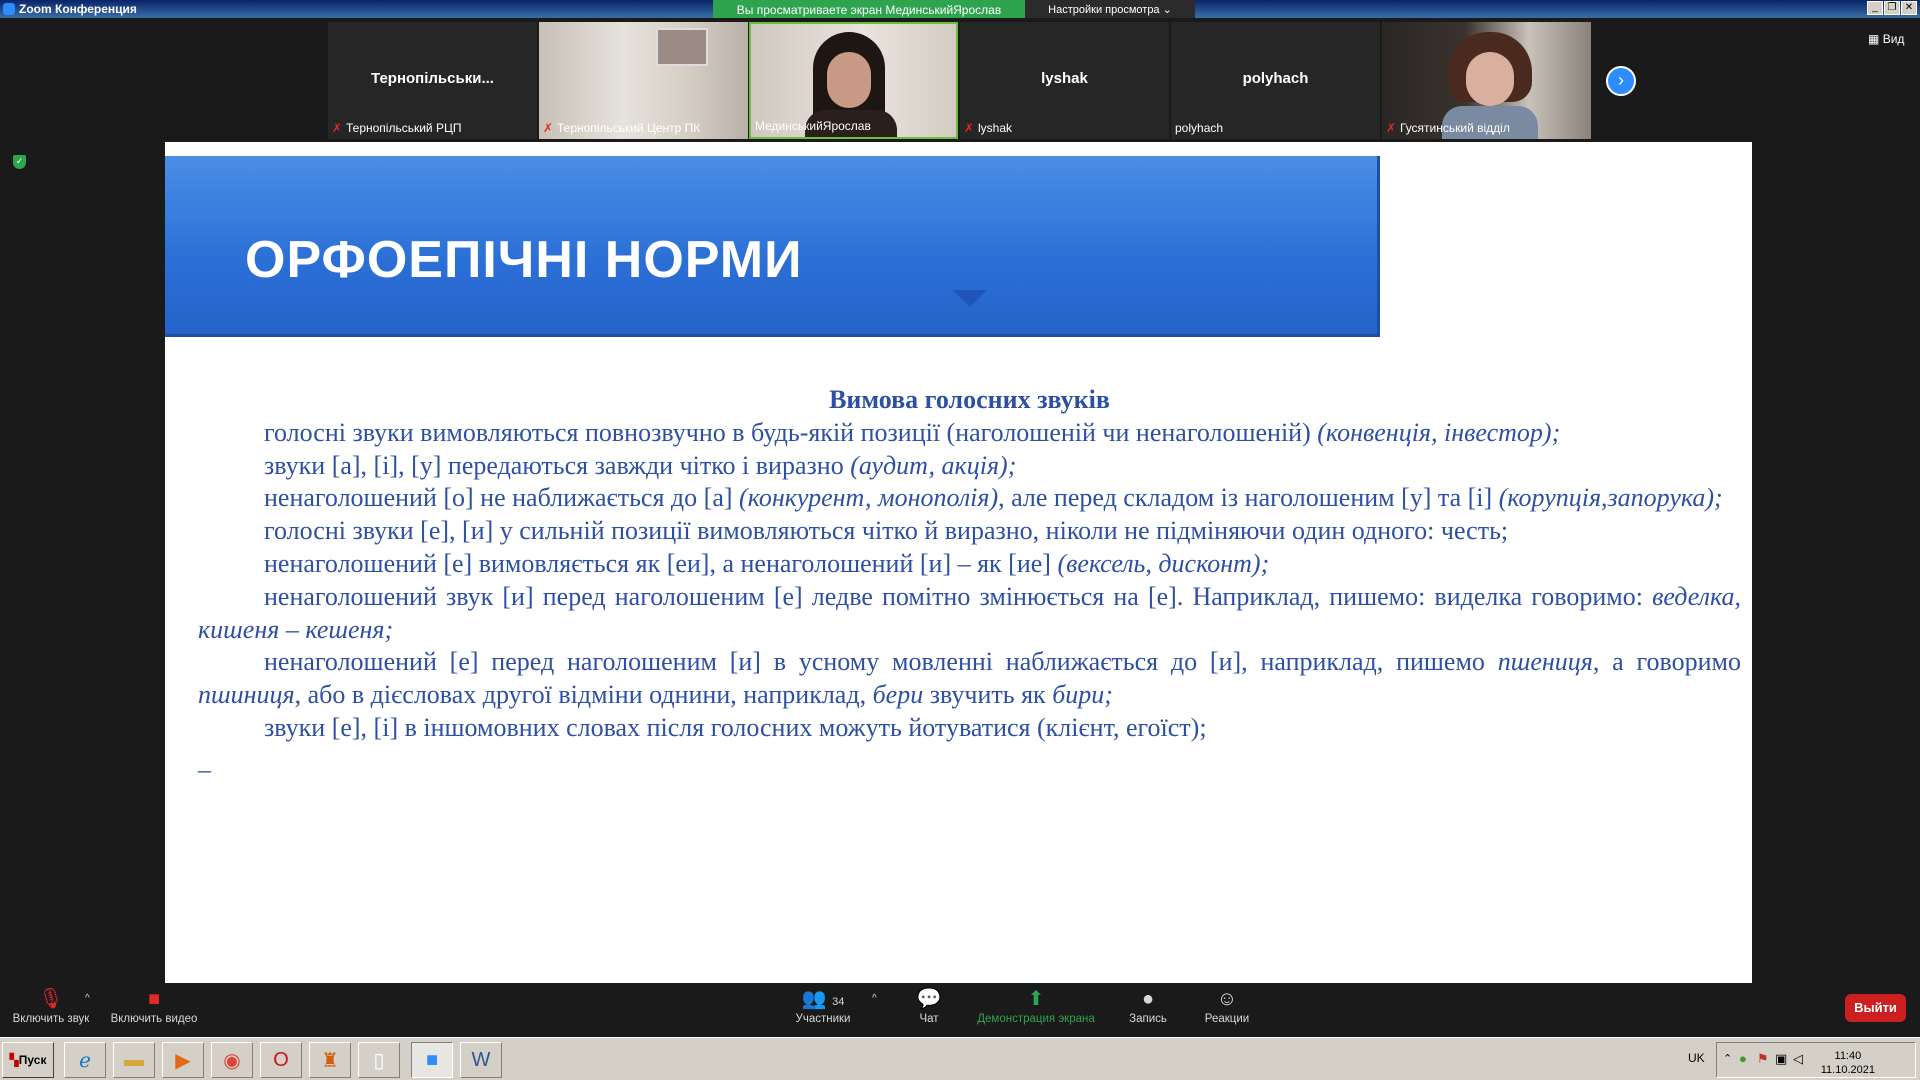 The width and height of the screenshot is (1920, 1080). I want to click on participant-label: МединськийЯрослав, so click(813, 126).